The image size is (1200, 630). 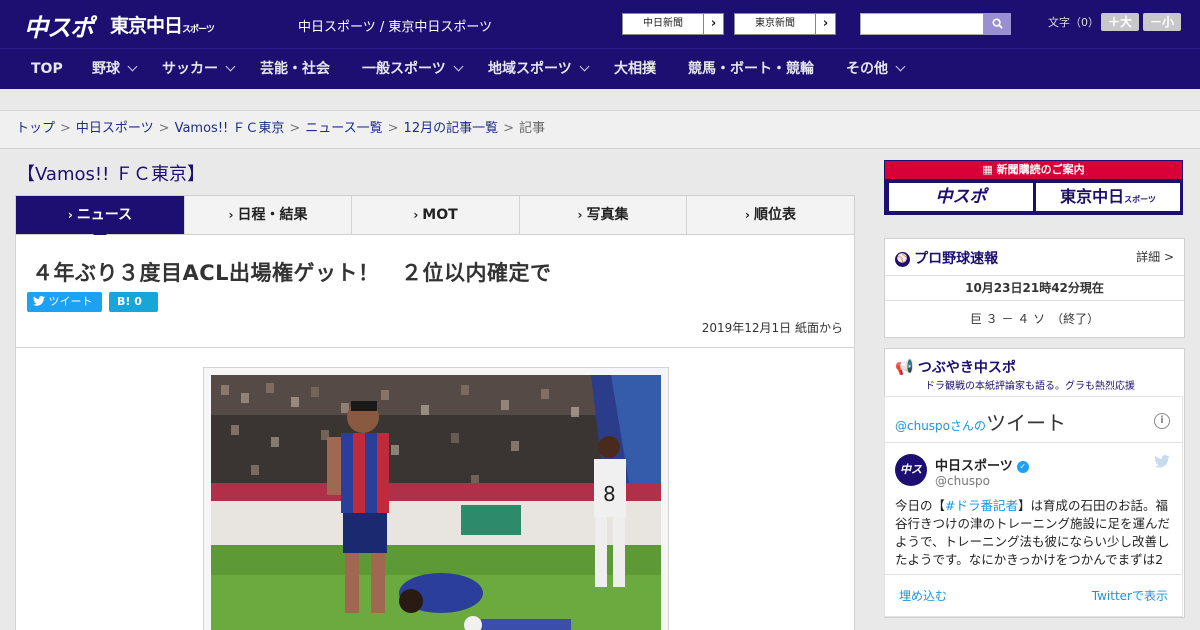 I want to click on breadcrumb-fc-tokyo: Vamos!! ＦＣ東京, so click(x=230, y=128).